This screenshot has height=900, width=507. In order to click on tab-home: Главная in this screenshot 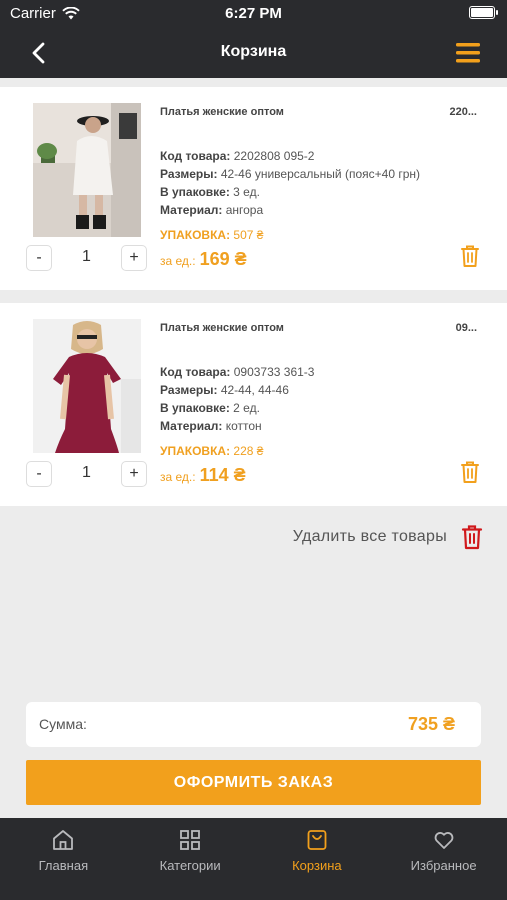, I will do `click(63, 859)`.